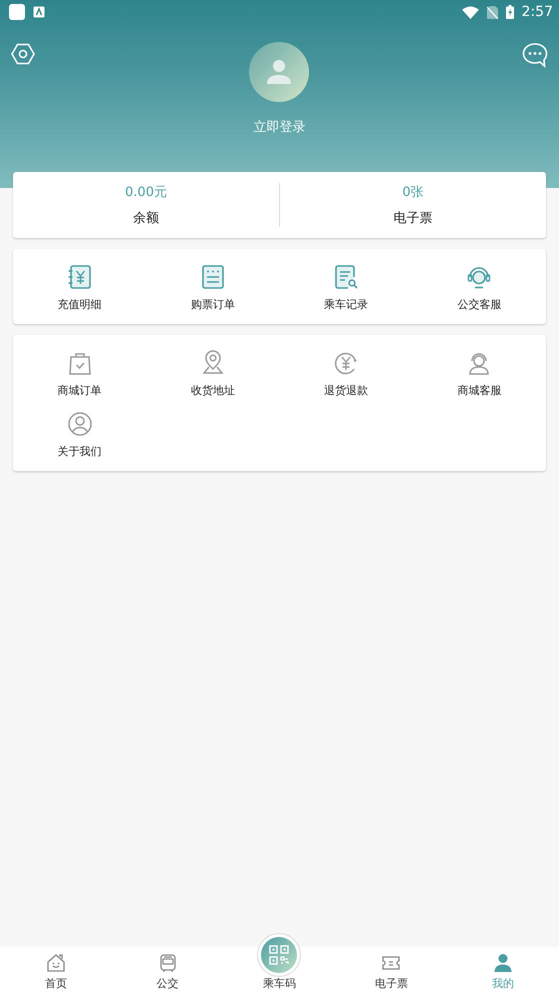  I want to click on tab-item: 首页, so click(56, 969).